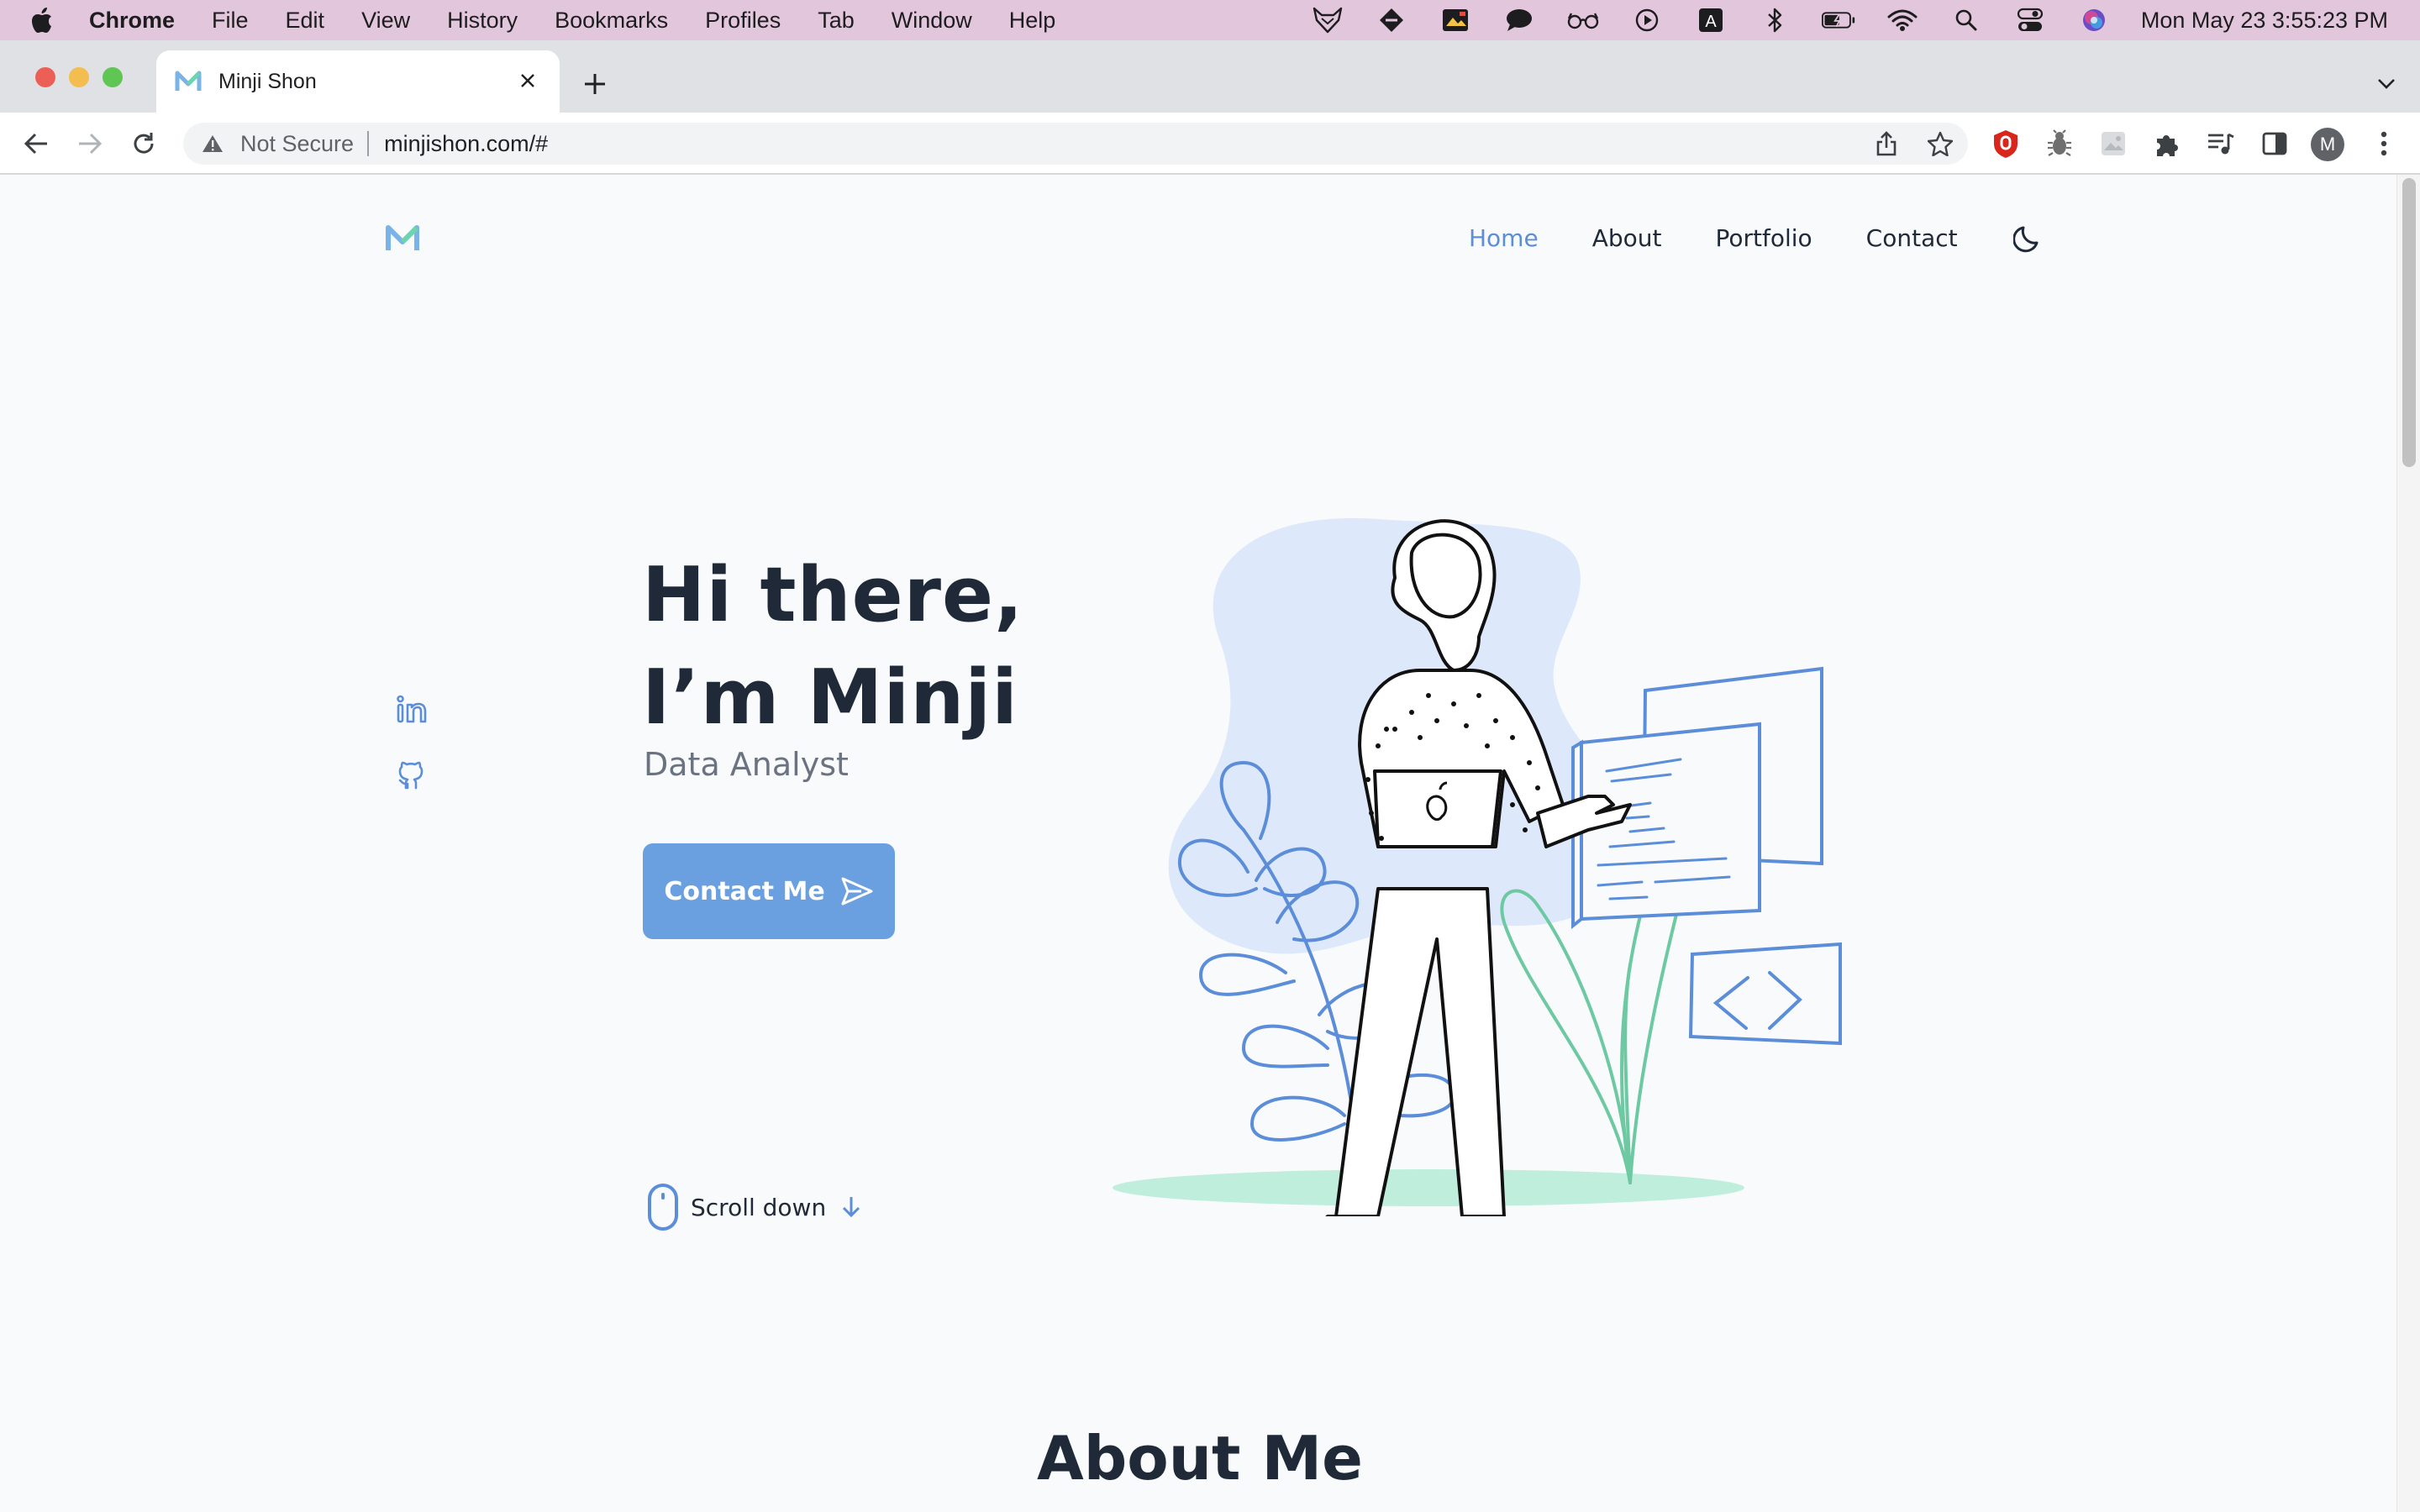  I want to click on forward-arrow-icon, so click(90, 143).